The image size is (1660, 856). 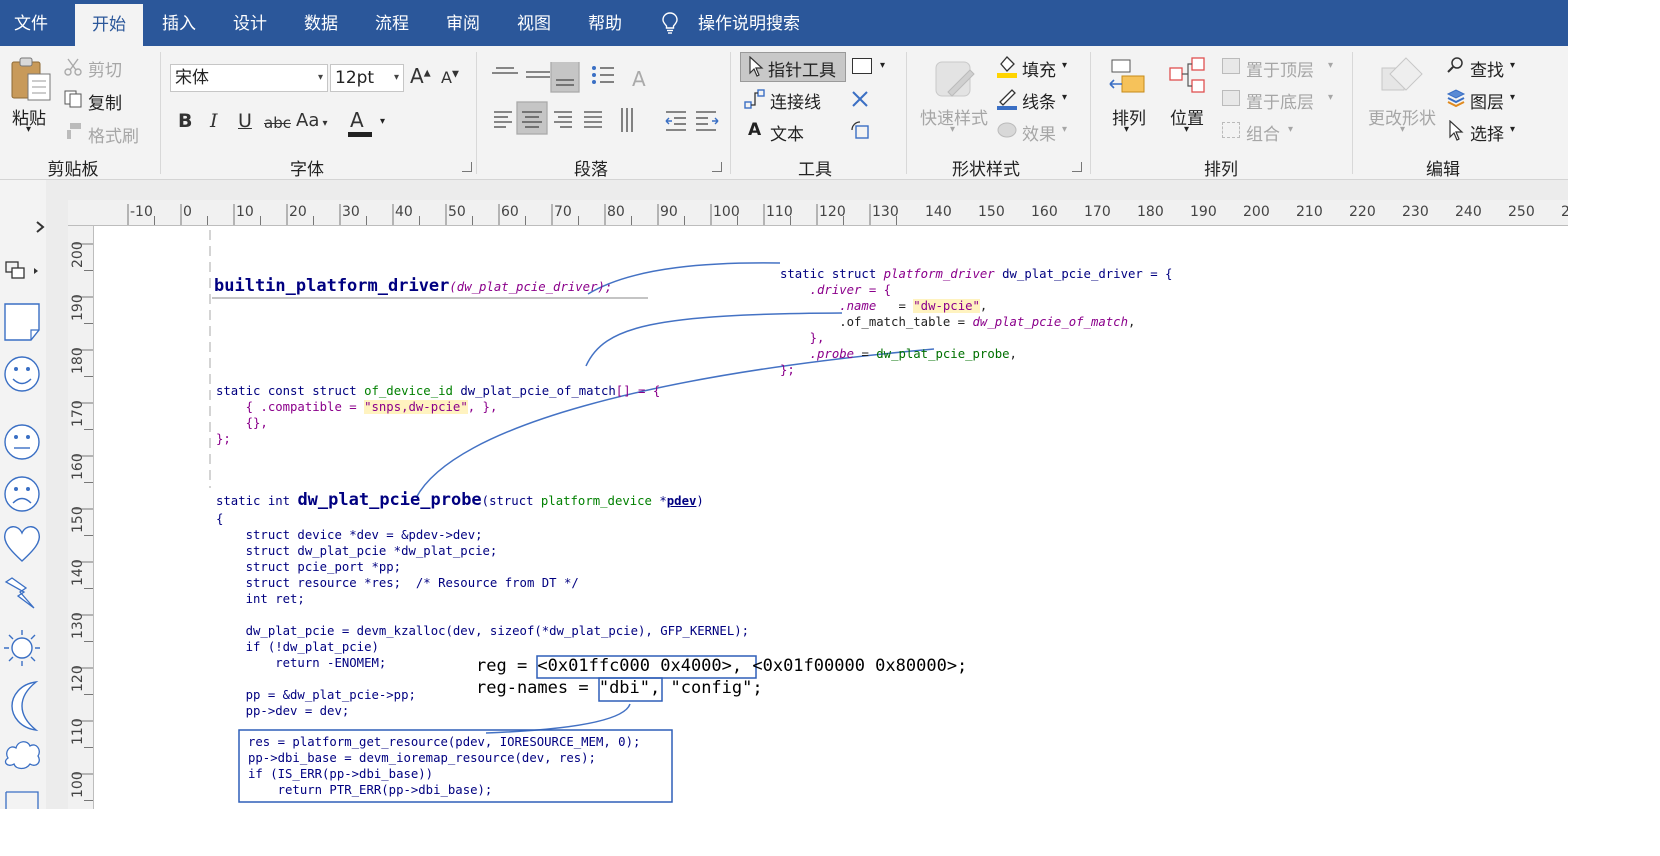 I want to click on select-button: 选择, so click(x=1487, y=132).